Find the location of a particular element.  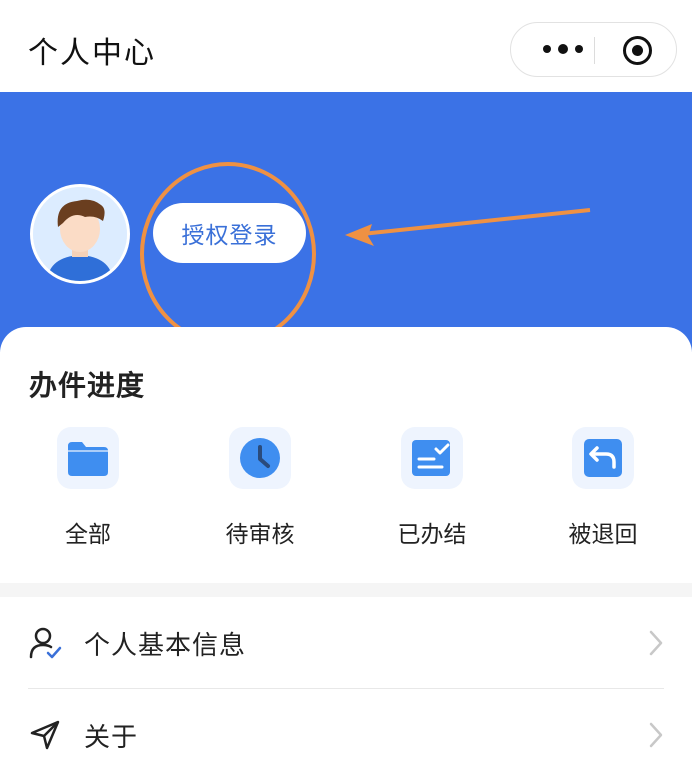

more-icon is located at coordinates (563, 49).